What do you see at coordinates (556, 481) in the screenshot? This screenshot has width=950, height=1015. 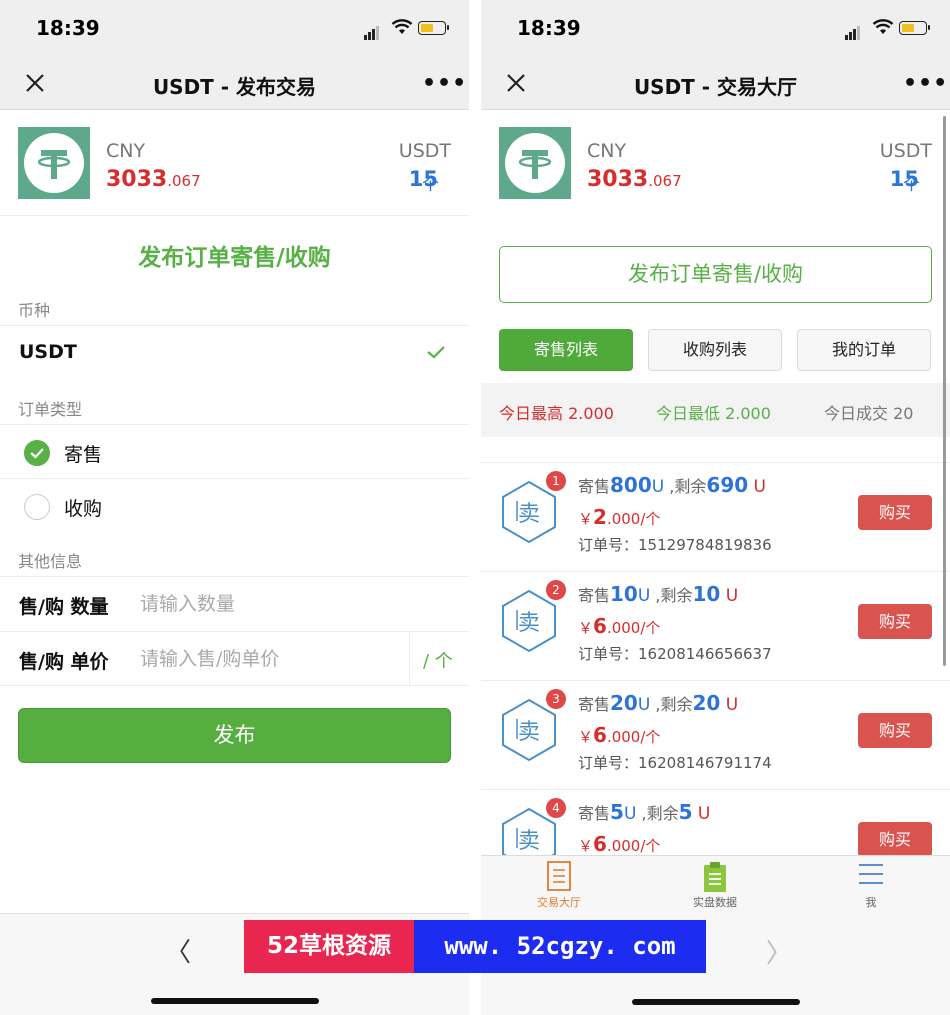 I see `rank-badge: 1` at bounding box center [556, 481].